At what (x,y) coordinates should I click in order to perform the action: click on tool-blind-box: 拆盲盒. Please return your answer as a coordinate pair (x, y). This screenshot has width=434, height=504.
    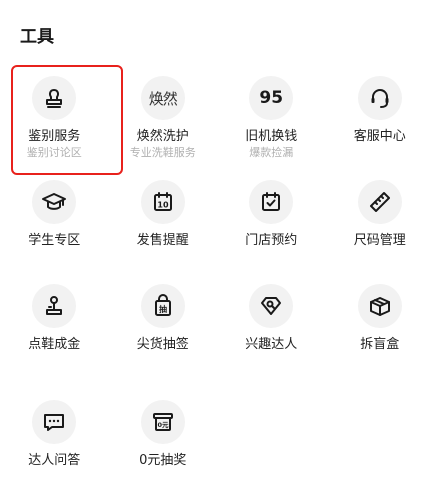
    Looking at the image, I should click on (380, 338).